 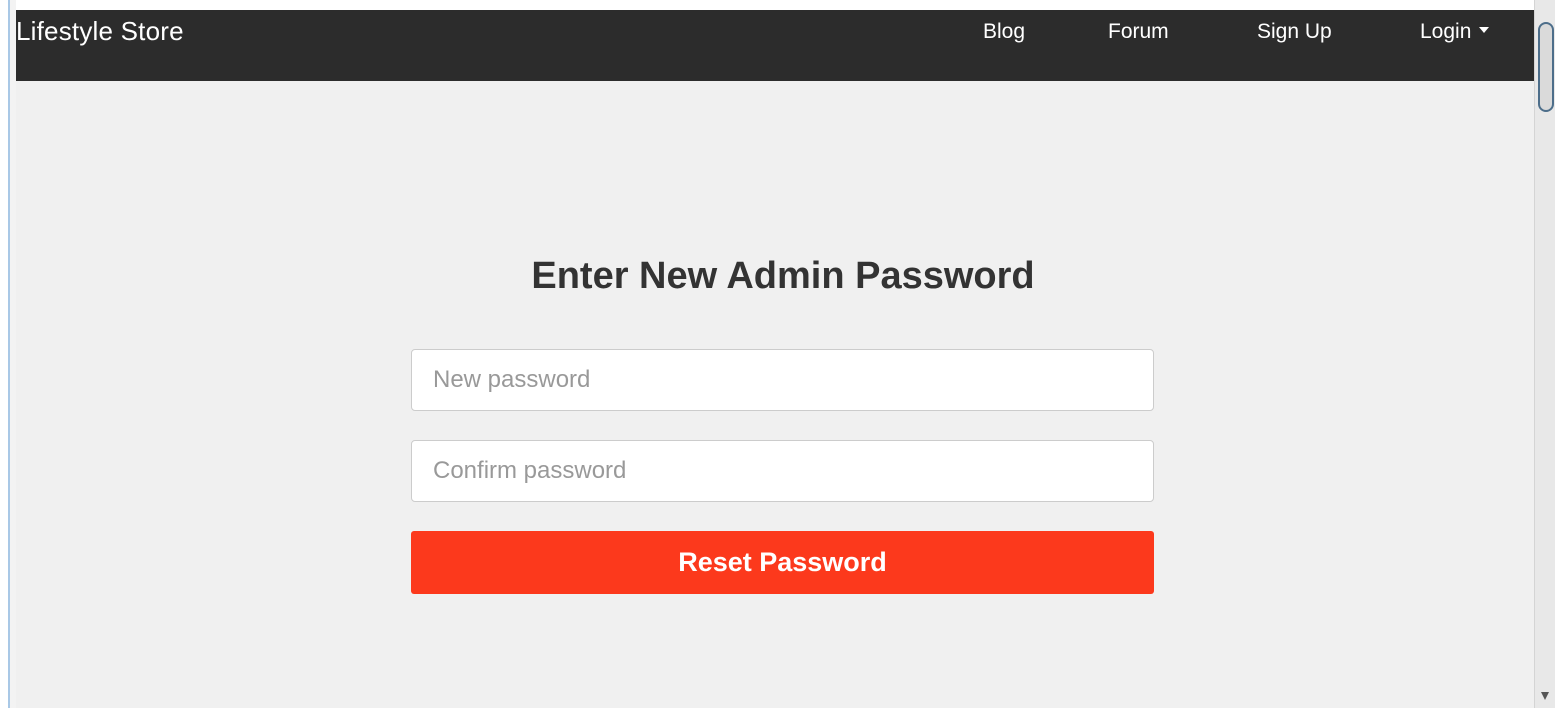 I want to click on nav-links: Blog Forum Sign Up Login, so click(x=775, y=35).